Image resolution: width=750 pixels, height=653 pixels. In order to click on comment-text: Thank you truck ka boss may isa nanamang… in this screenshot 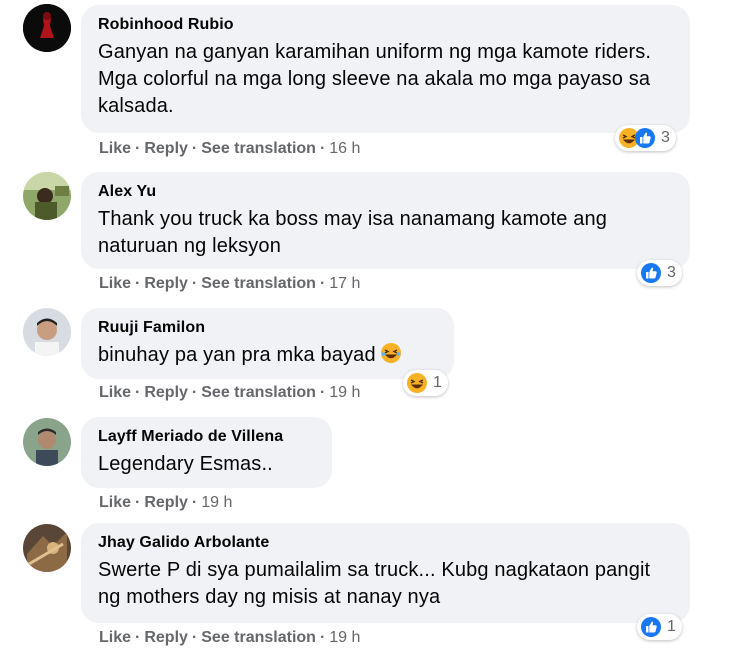, I will do `click(353, 232)`.